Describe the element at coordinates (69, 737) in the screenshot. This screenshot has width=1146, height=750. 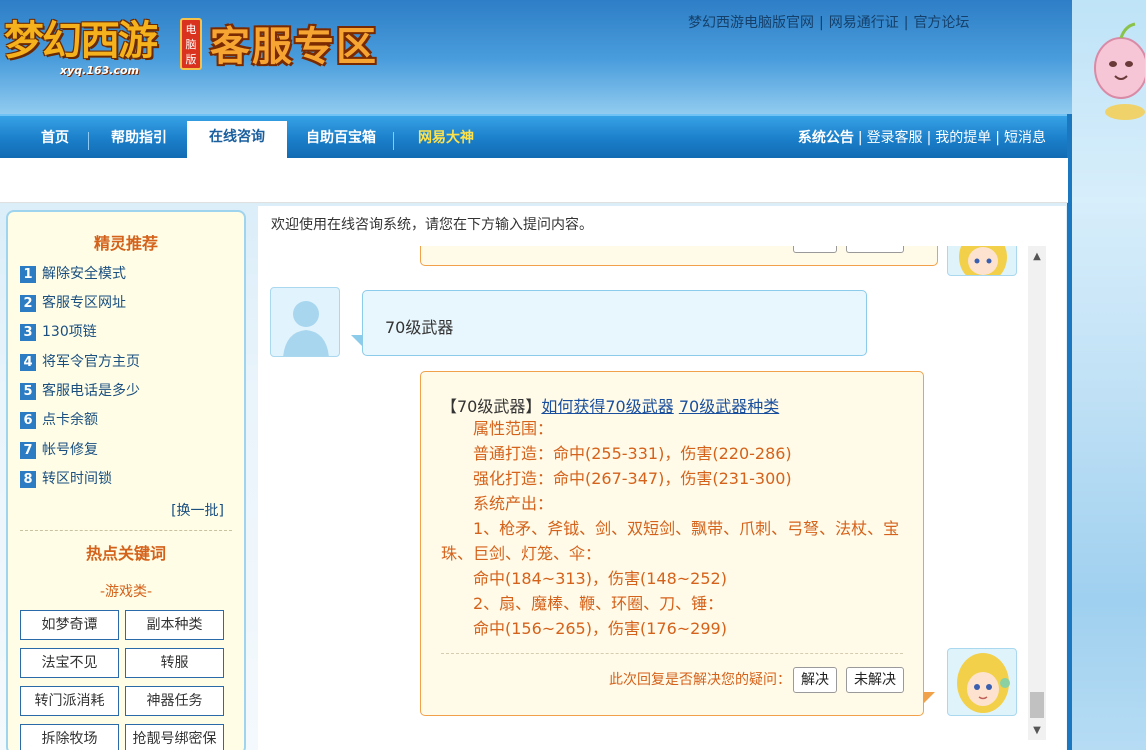
I see `keyword-button: 拆除牧场` at that location.